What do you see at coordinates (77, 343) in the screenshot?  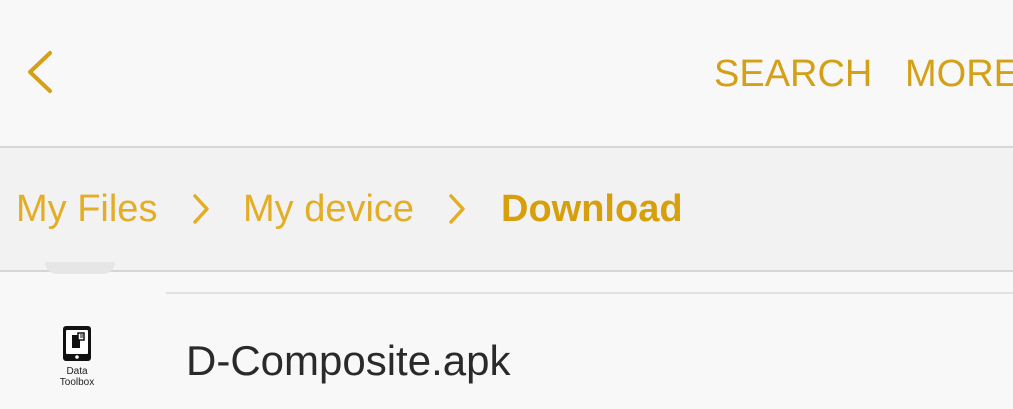 I see `tablet-graphic-icon` at bounding box center [77, 343].